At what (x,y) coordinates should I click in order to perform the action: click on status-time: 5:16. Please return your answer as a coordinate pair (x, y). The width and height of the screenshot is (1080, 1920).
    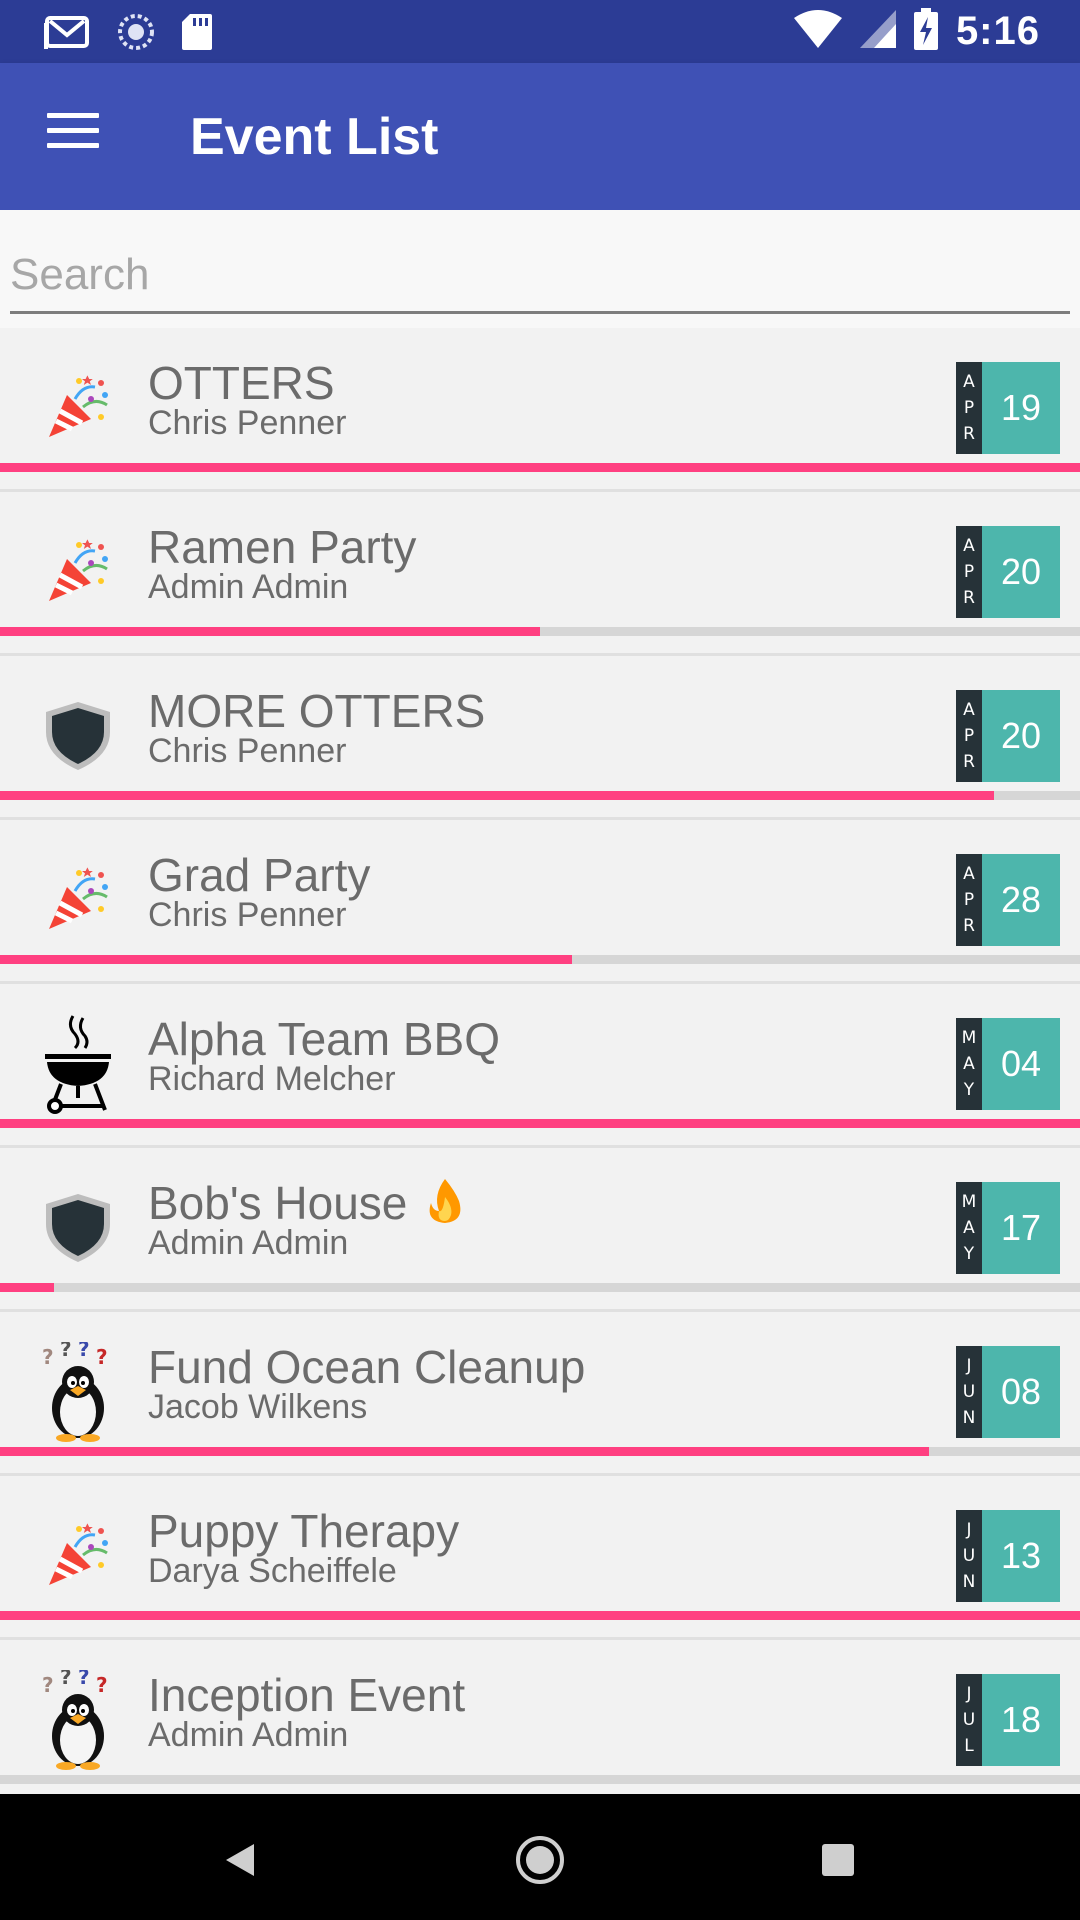
    Looking at the image, I should click on (997, 31).